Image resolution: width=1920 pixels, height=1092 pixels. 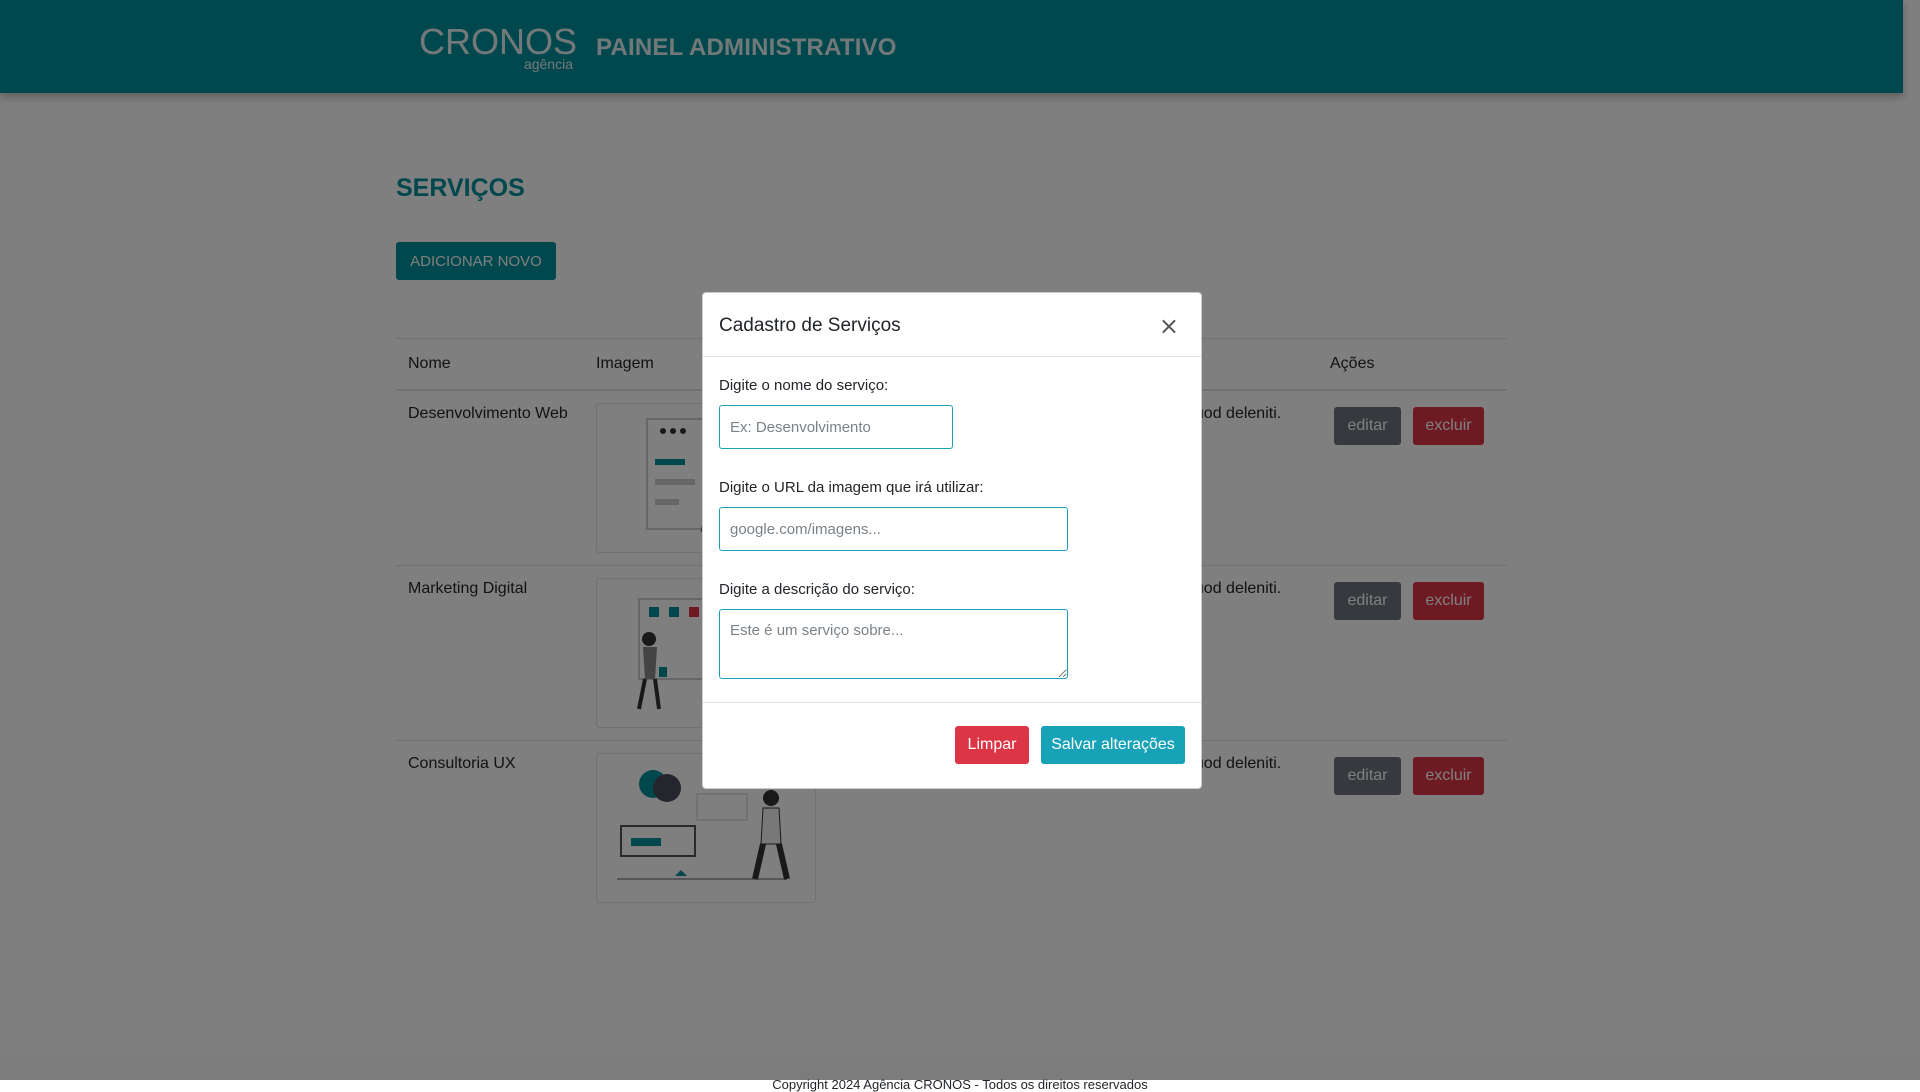 What do you see at coordinates (893, 529) in the screenshot?
I see `image-url-input` at bounding box center [893, 529].